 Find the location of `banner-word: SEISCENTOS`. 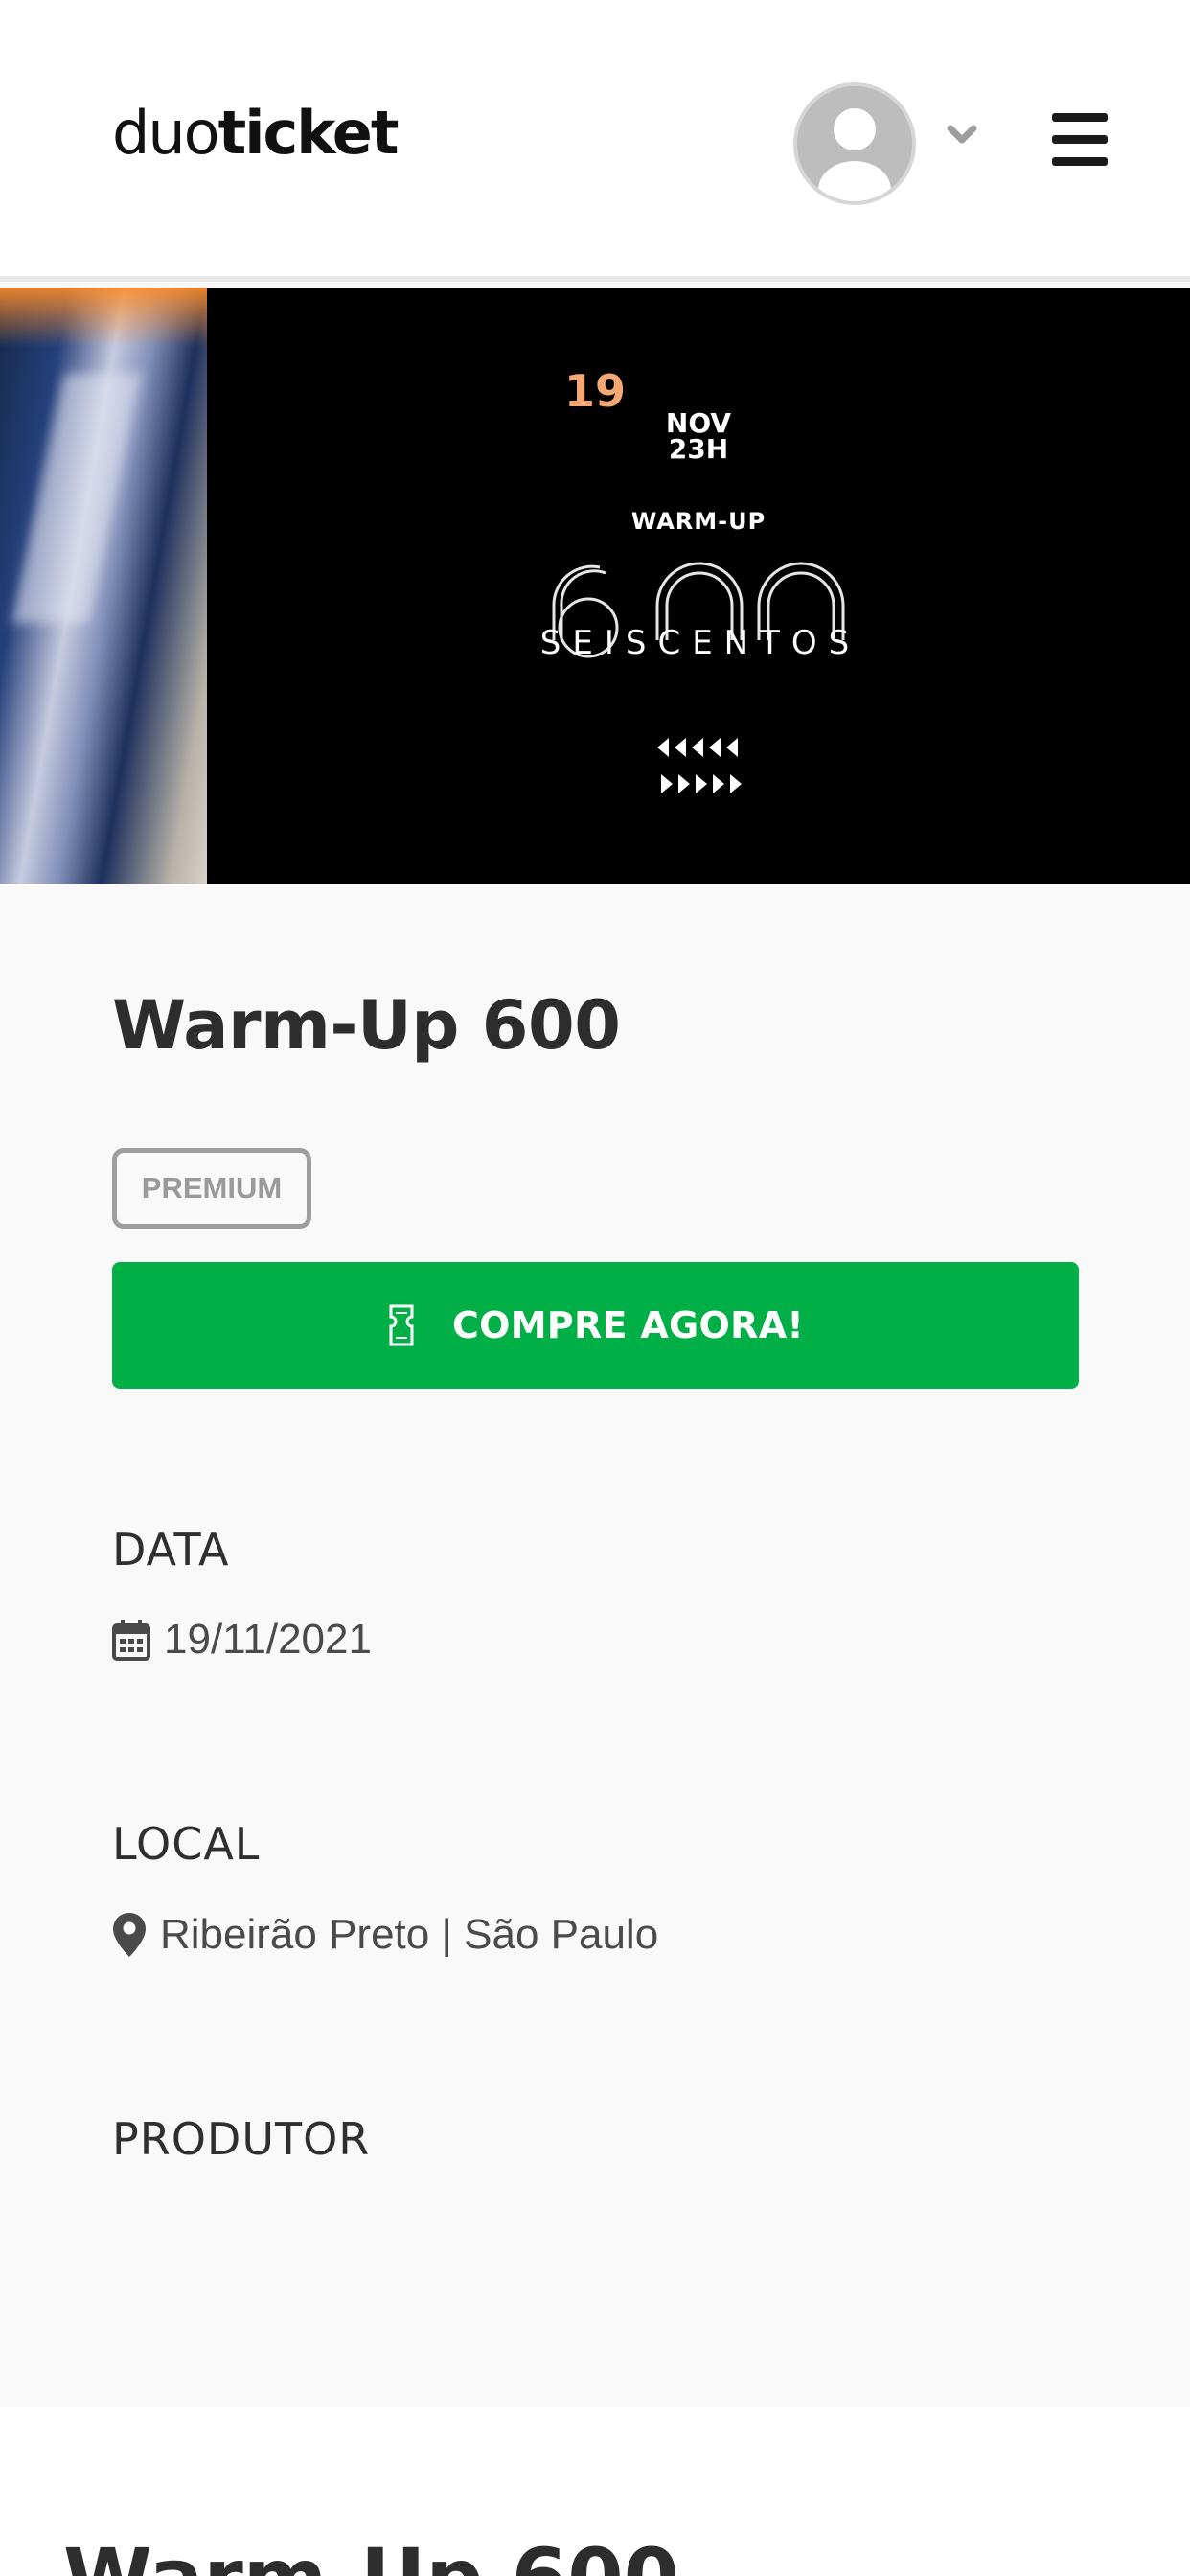

banner-word: SEISCENTOS is located at coordinates (700, 643).